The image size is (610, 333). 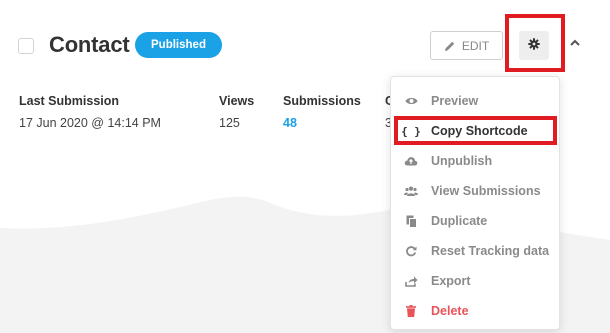 I want to click on menu-item-preview: Preview, so click(x=476, y=101).